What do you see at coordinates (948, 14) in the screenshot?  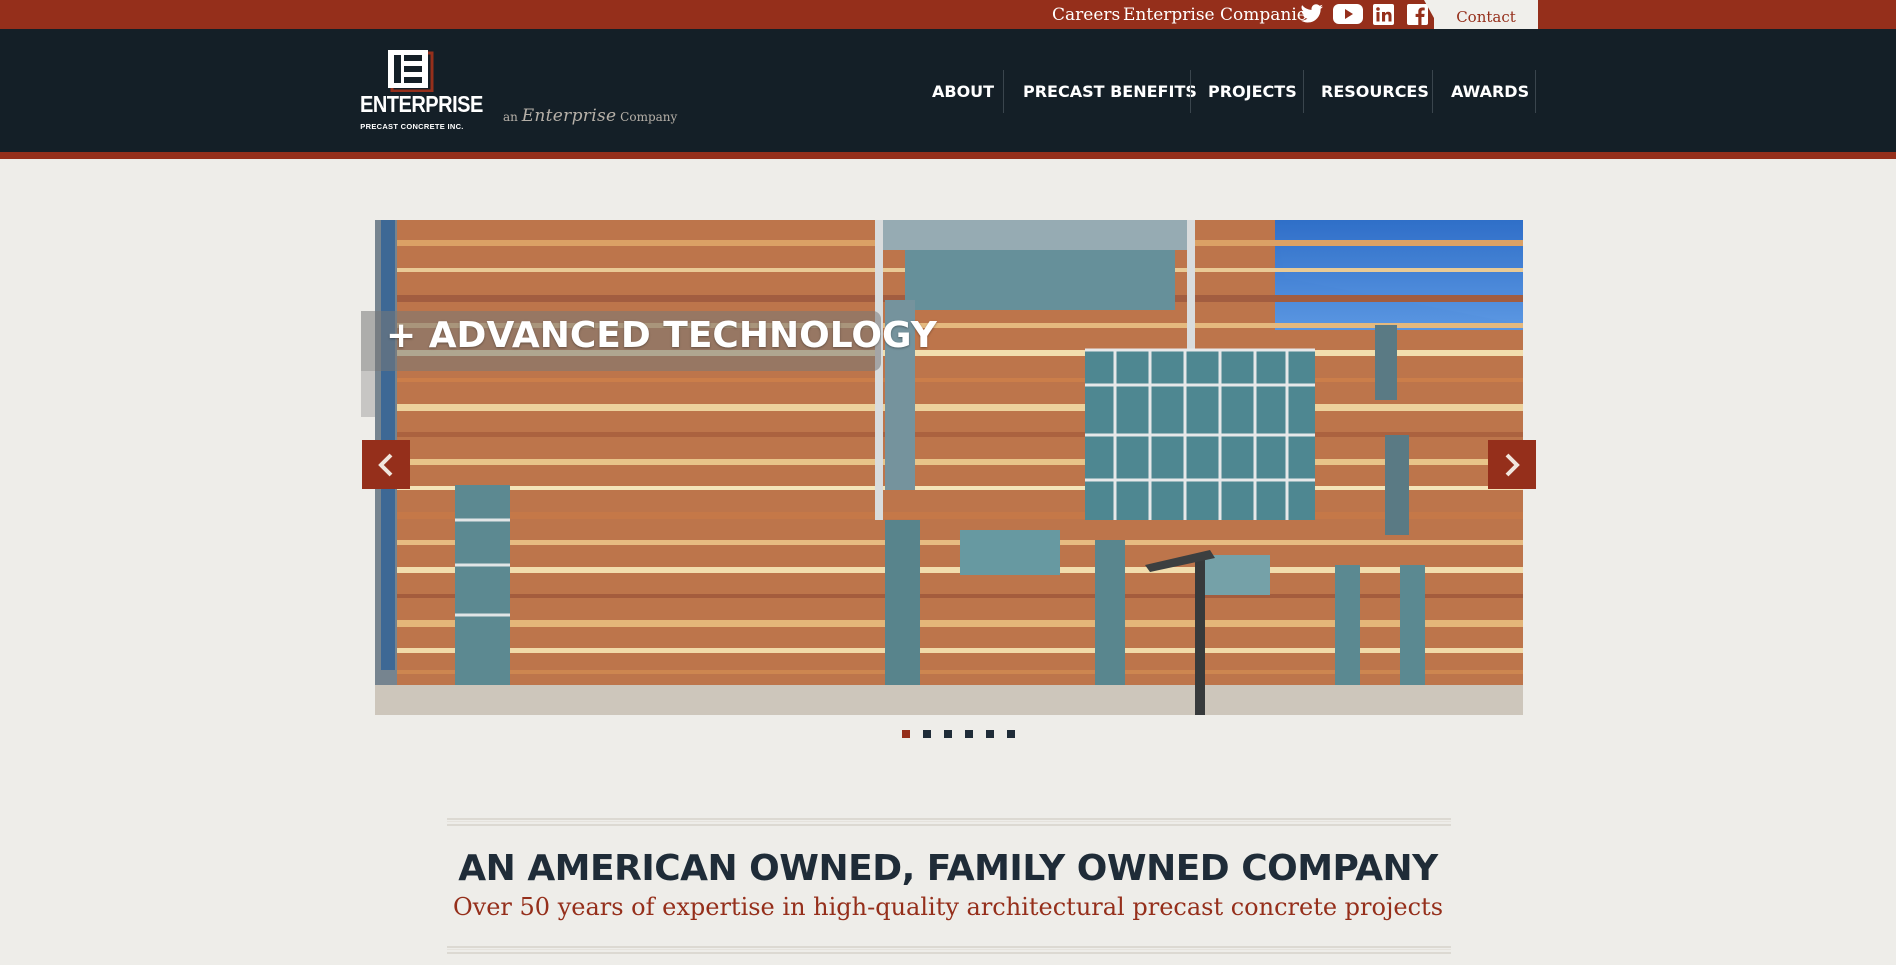 I see `utility-bar` at bounding box center [948, 14].